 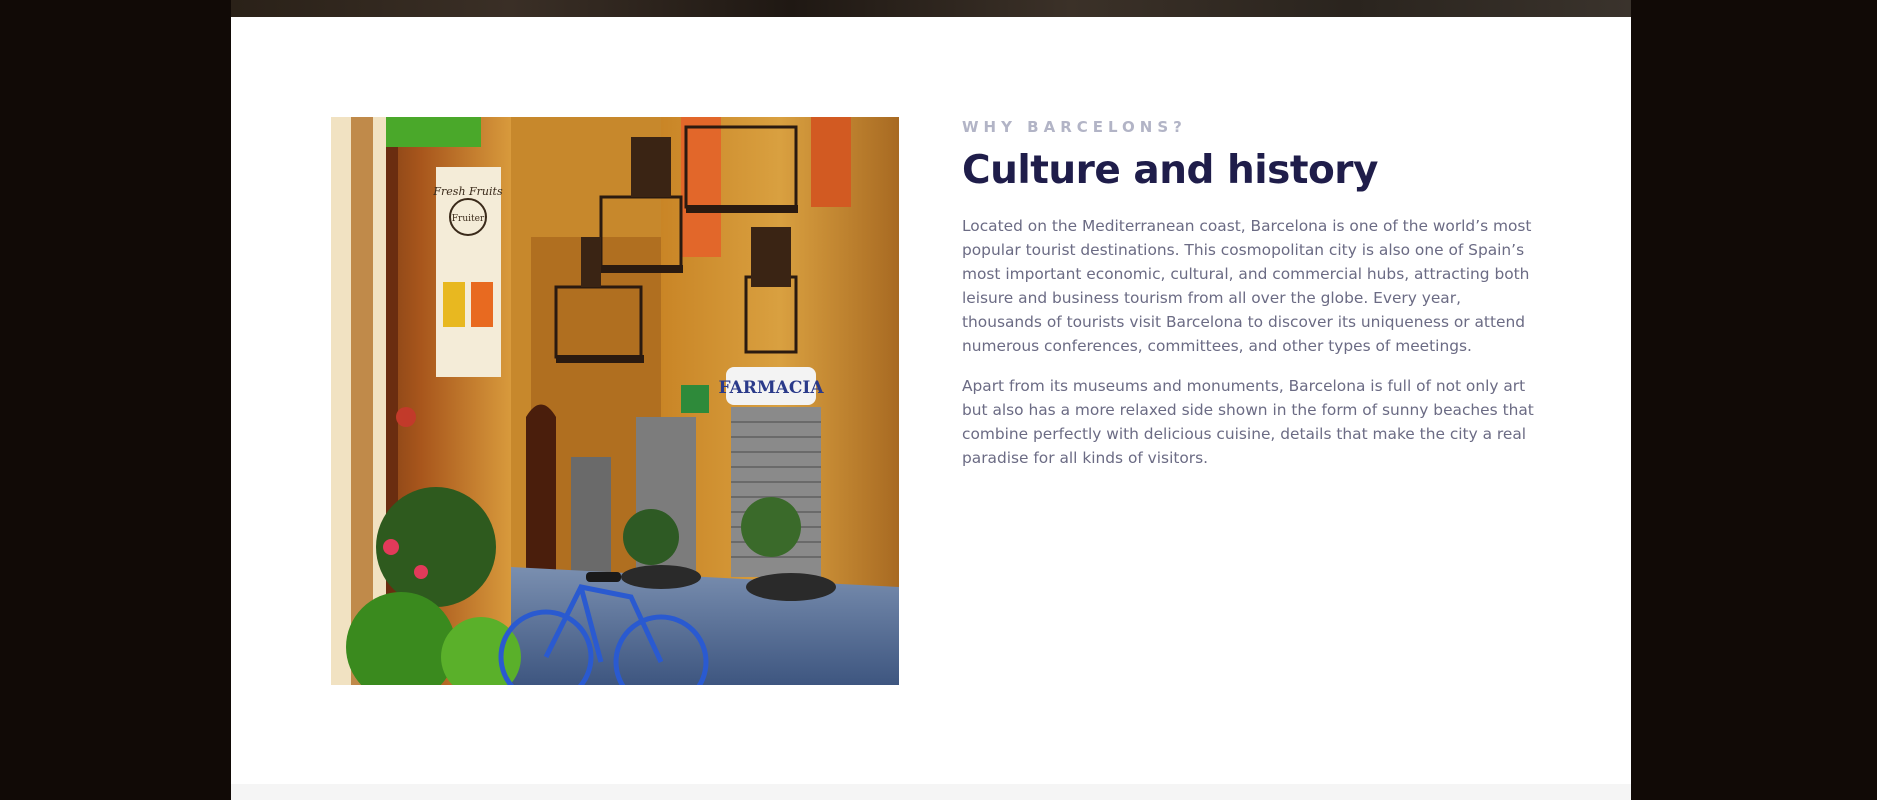 I want to click on next-section-edge, so click(x=931, y=792).